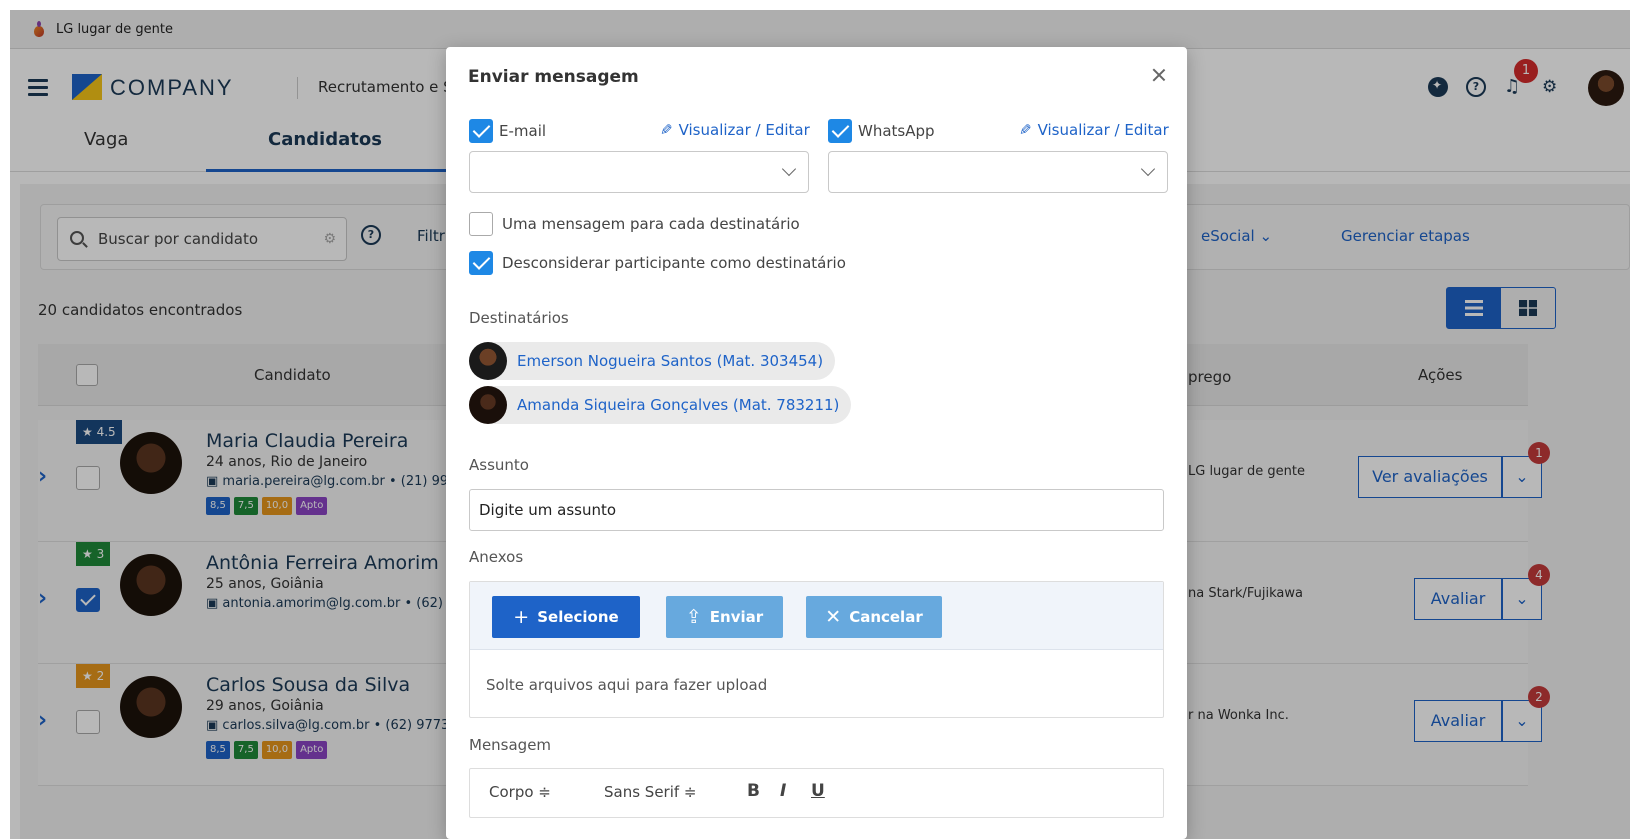  I want to click on upload-icon: ⇪, so click(693, 617).